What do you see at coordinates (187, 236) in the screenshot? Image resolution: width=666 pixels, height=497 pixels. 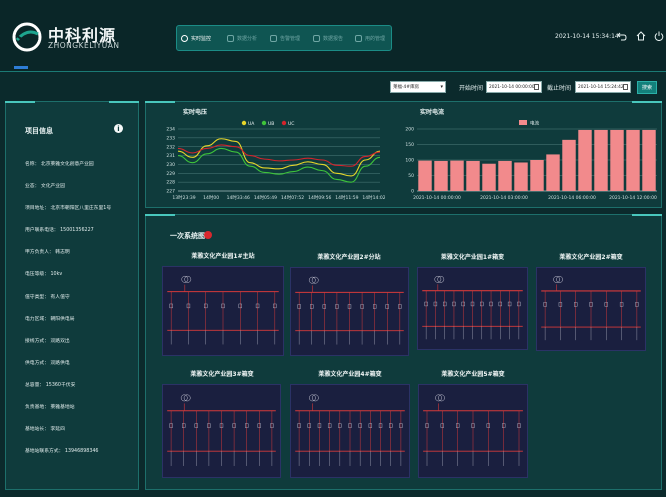 I see `system-diagram-title: 一次系统图` at bounding box center [187, 236].